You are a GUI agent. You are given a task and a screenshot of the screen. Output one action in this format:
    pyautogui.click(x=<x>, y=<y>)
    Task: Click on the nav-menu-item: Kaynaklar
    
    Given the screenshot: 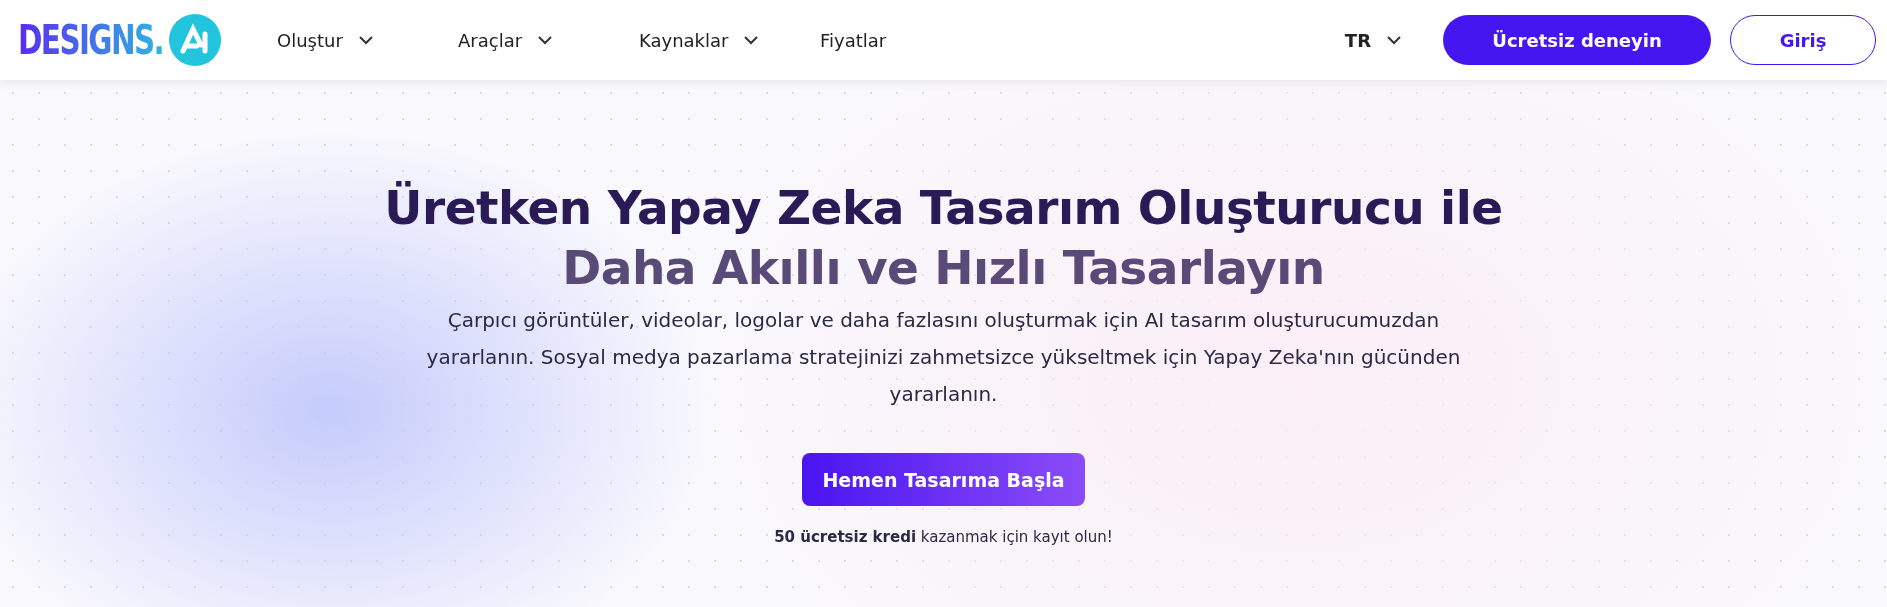 What is the action you would take?
    pyautogui.click(x=729, y=40)
    